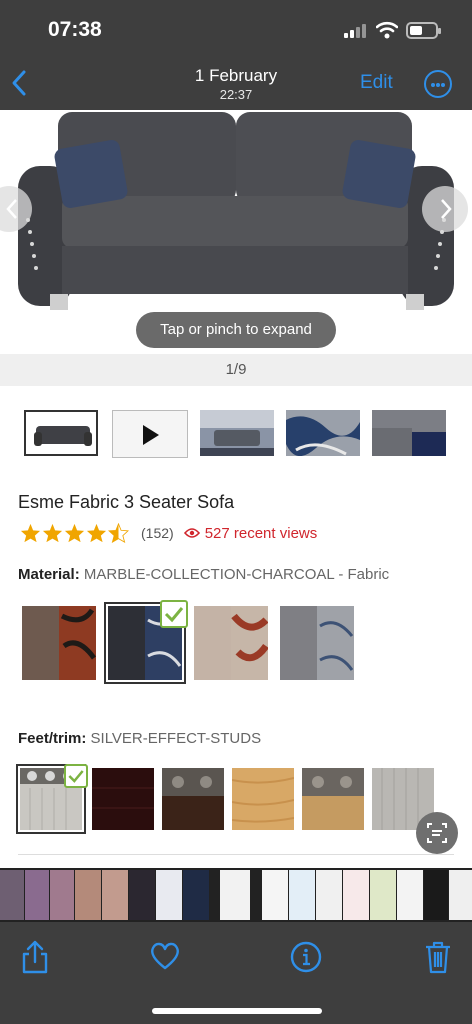 The height and width of the screenshot is (1024, 472). Describe the element at coordinates (49, 574) in the screenshot. I see `material-label: Material:` at that location.